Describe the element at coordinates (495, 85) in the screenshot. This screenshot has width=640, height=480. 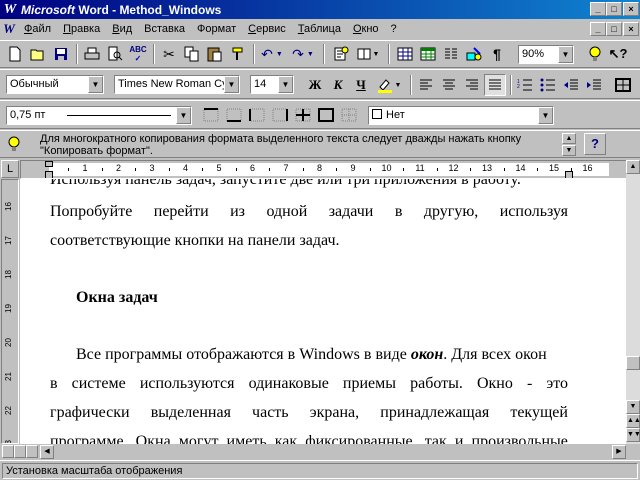
I see `justify-button` at that location.